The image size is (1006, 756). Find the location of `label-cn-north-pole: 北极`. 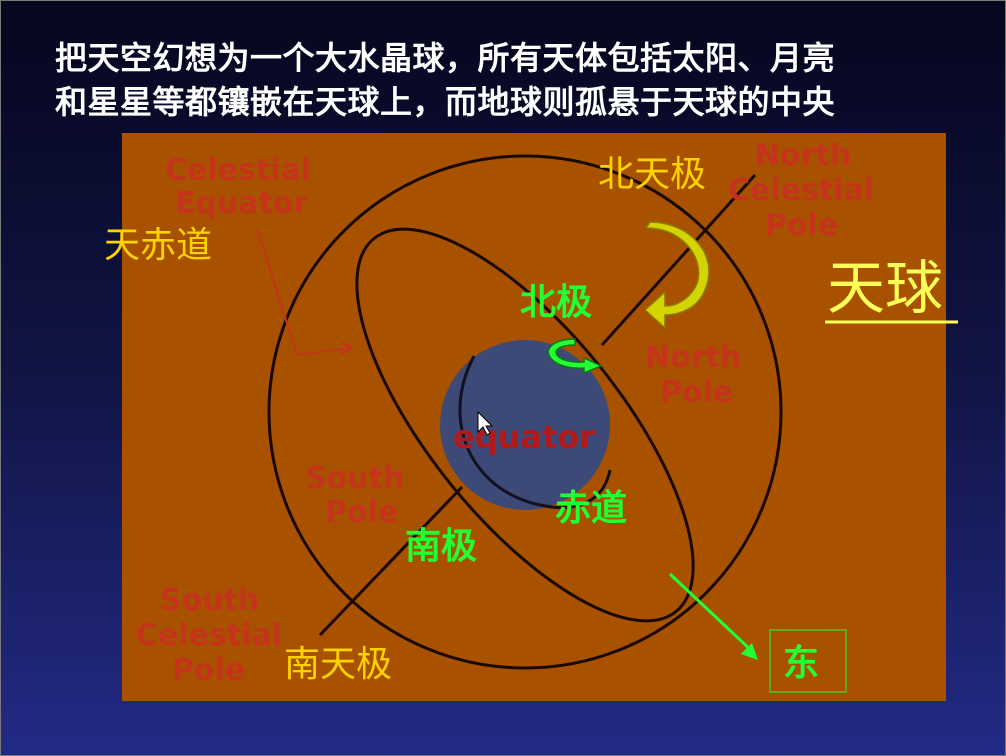

label-cn-north-pole: 北极 is located at coordinates (556, 302).